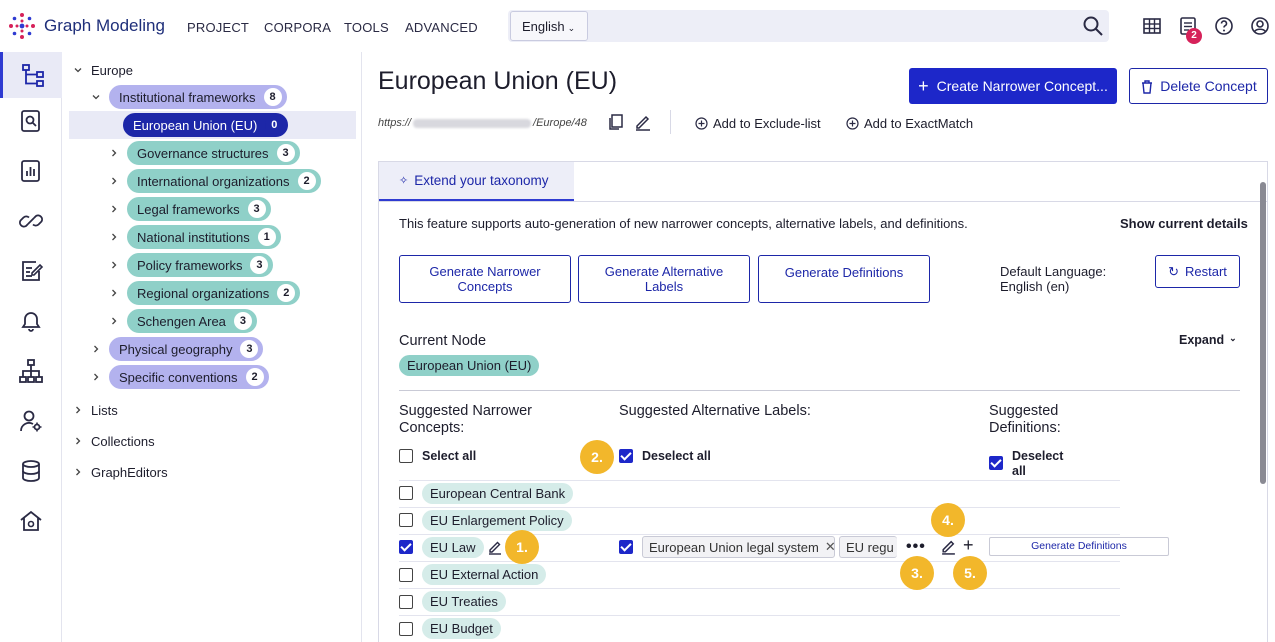 Image resolution: width=1275 pixels, height=642 pixels. Describe the element at coordinates (909, 123) in the screenshot. I see `add-to-exactmatch-link: Add to ExactMatch` at that location.